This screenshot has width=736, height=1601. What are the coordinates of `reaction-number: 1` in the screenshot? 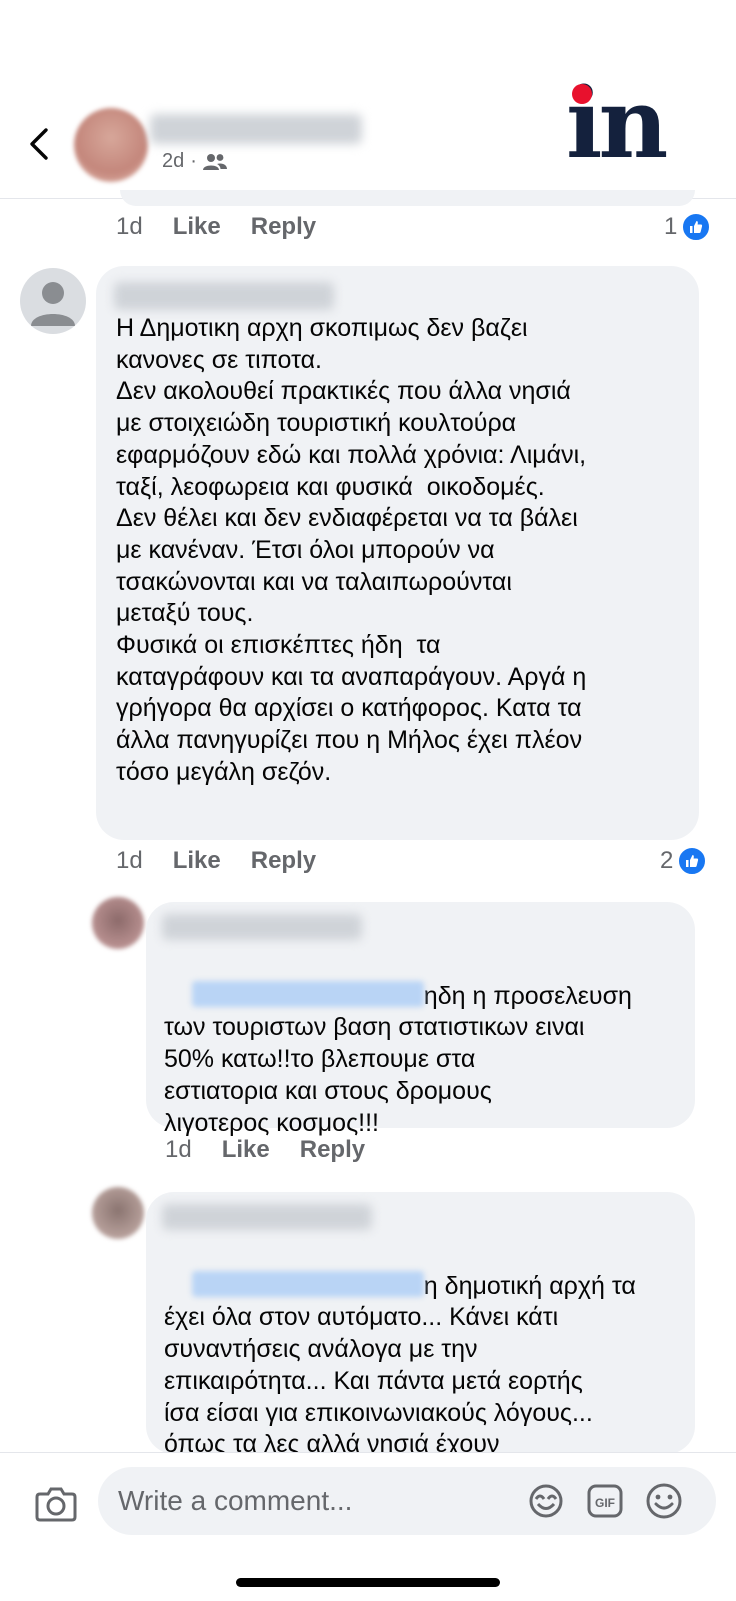 It's located at (671, 226).